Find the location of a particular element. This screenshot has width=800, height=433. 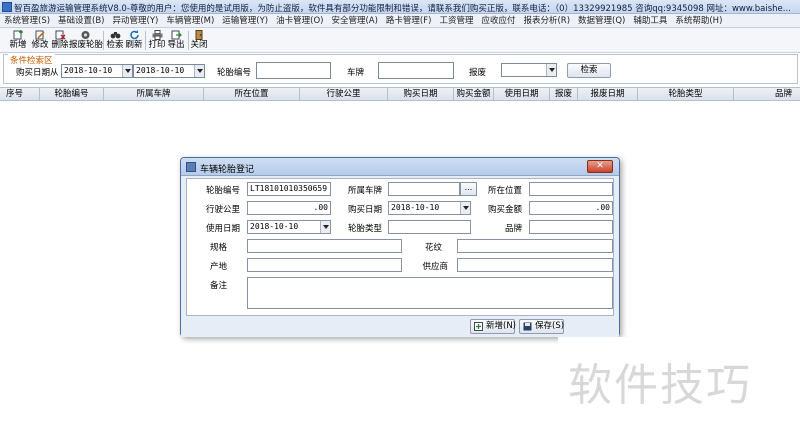

tire-no-label: 轮胎编号 is located at coordinates (222, 191).